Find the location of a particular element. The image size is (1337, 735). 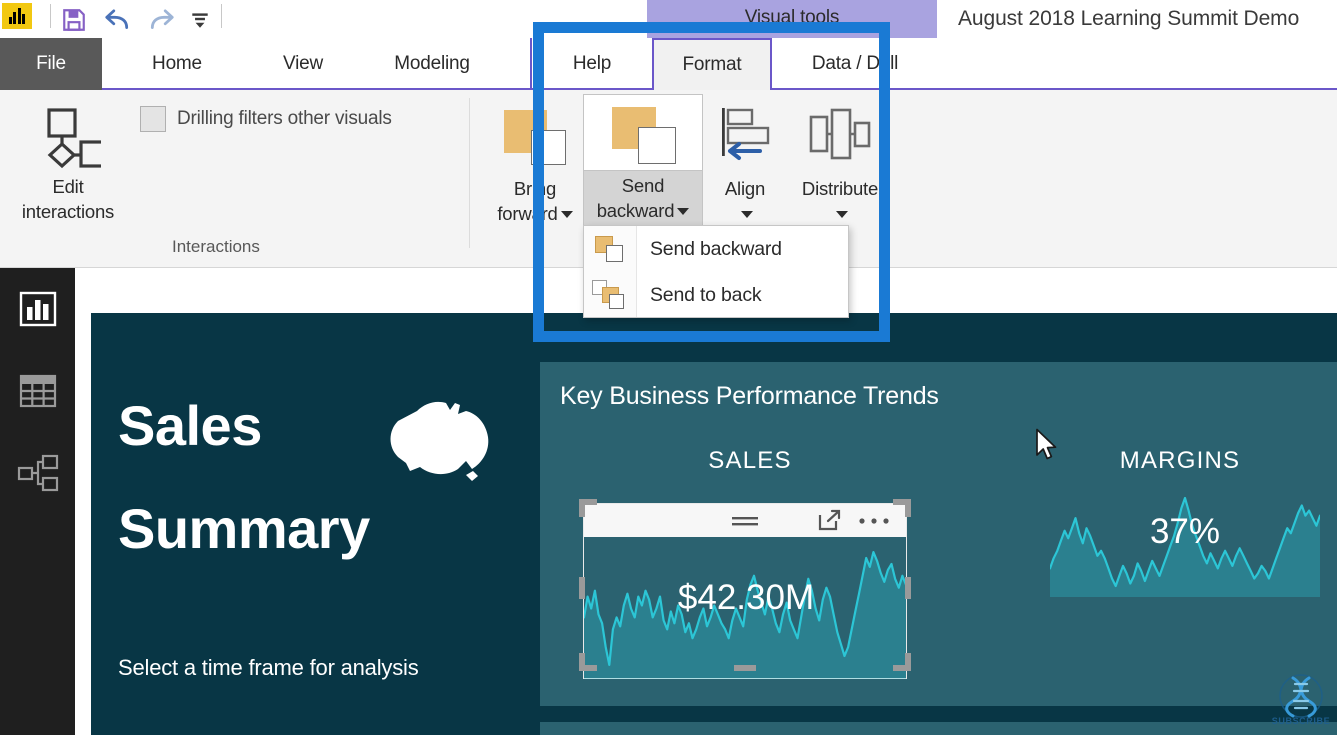

power-bi-icon is located at coordinates (17, 16).